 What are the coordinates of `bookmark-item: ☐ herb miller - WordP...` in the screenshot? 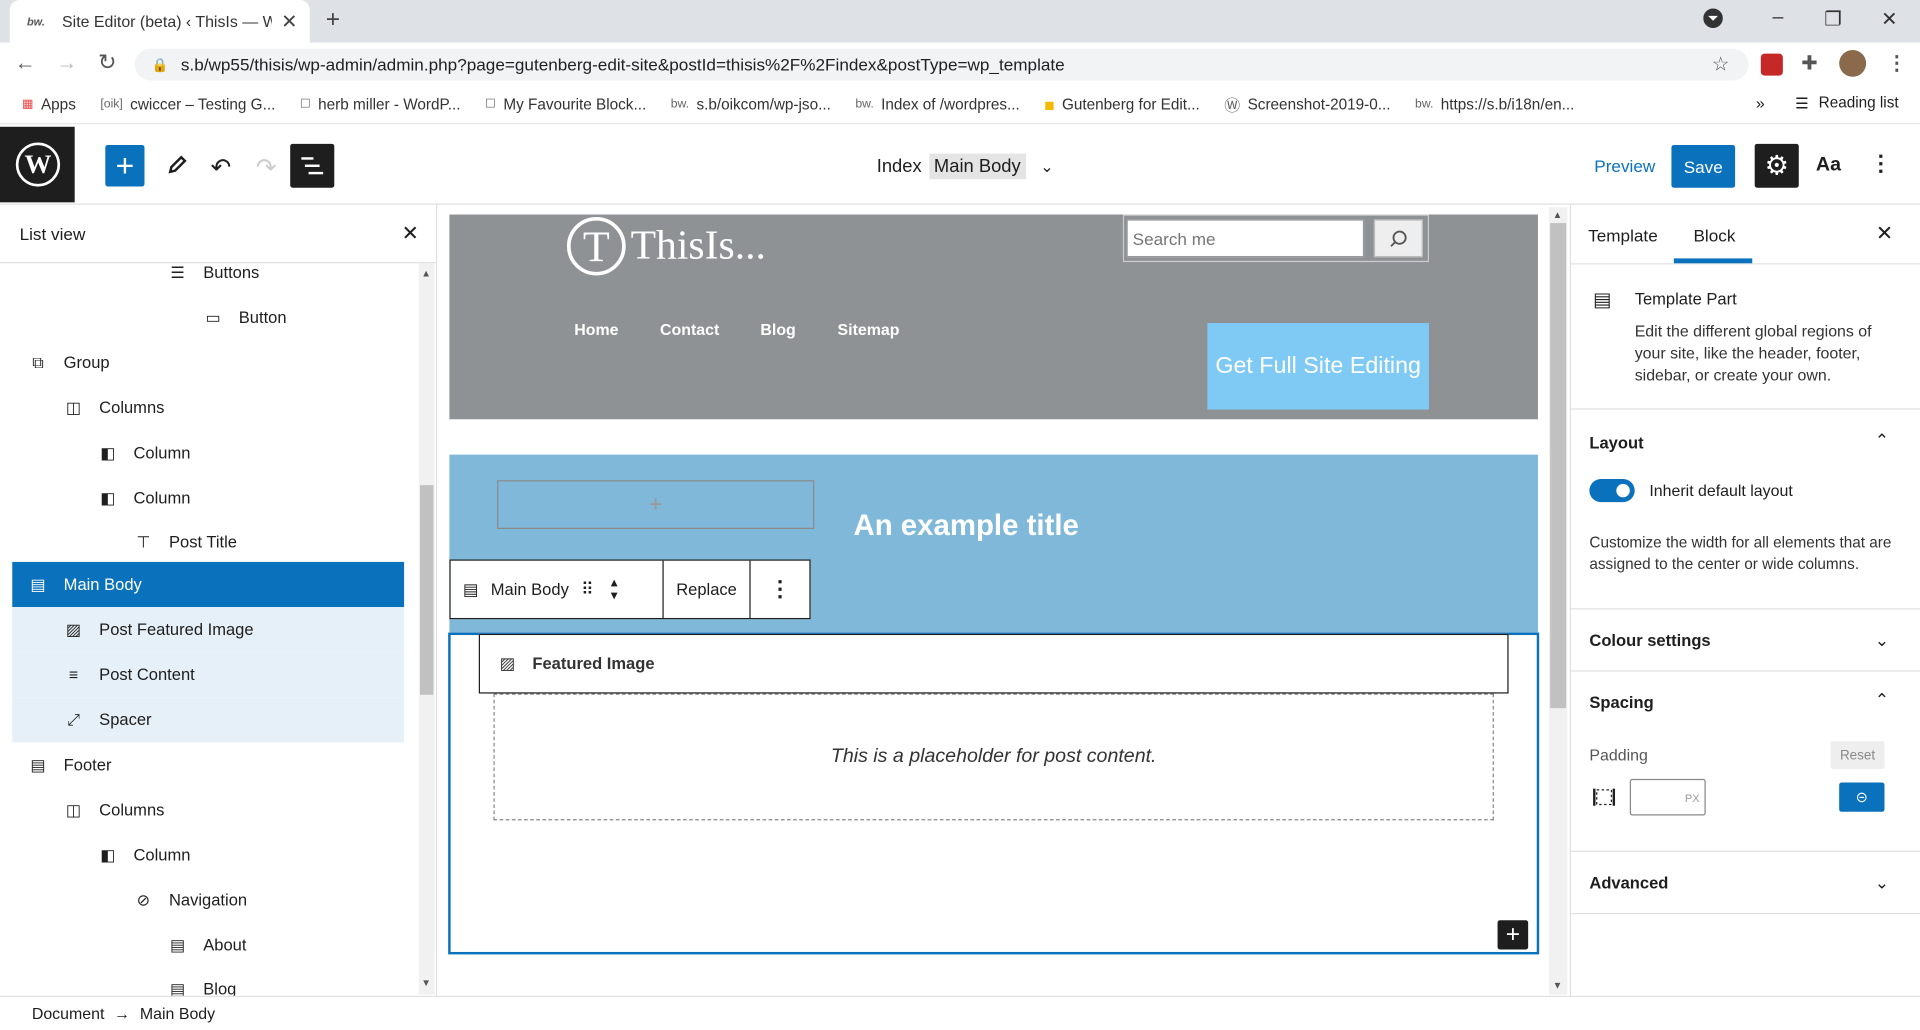 It's located at (380, 104).